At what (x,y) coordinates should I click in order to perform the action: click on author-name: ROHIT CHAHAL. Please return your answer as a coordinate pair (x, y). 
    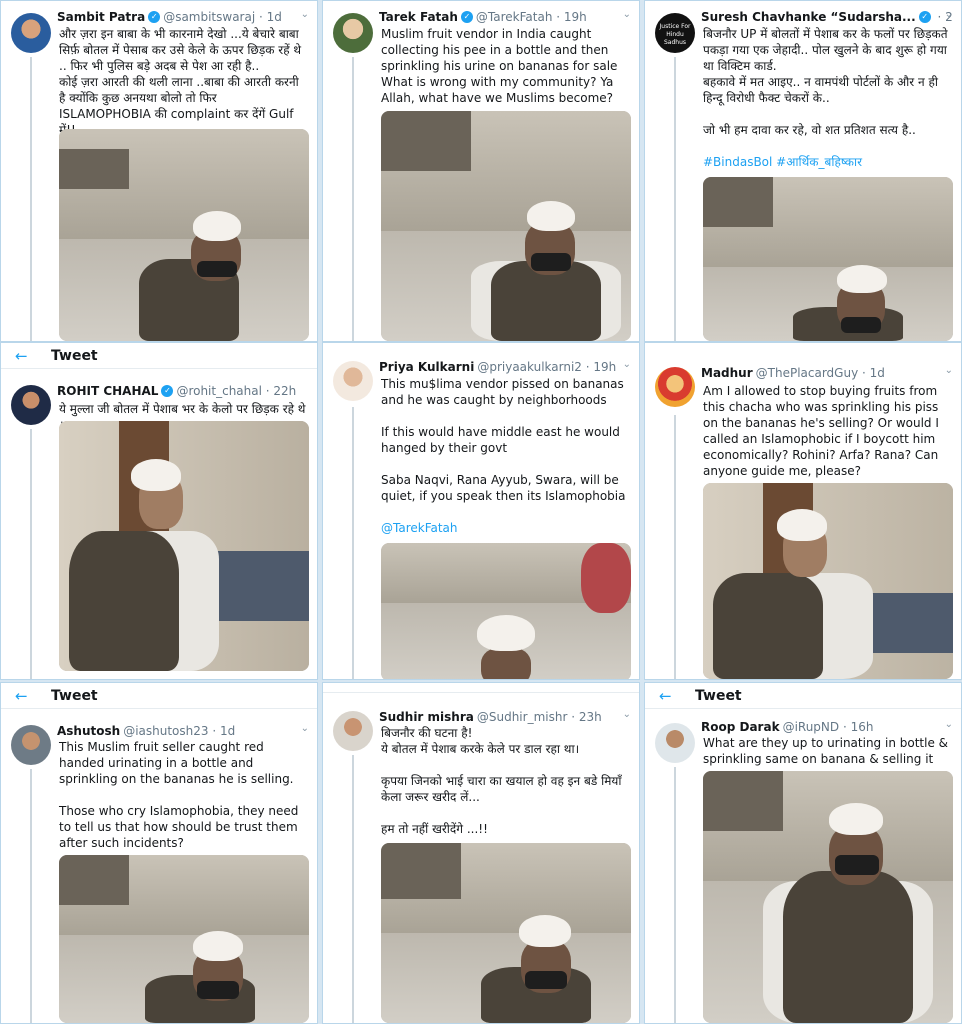
    Looking at the image, I should click on (107, 391).